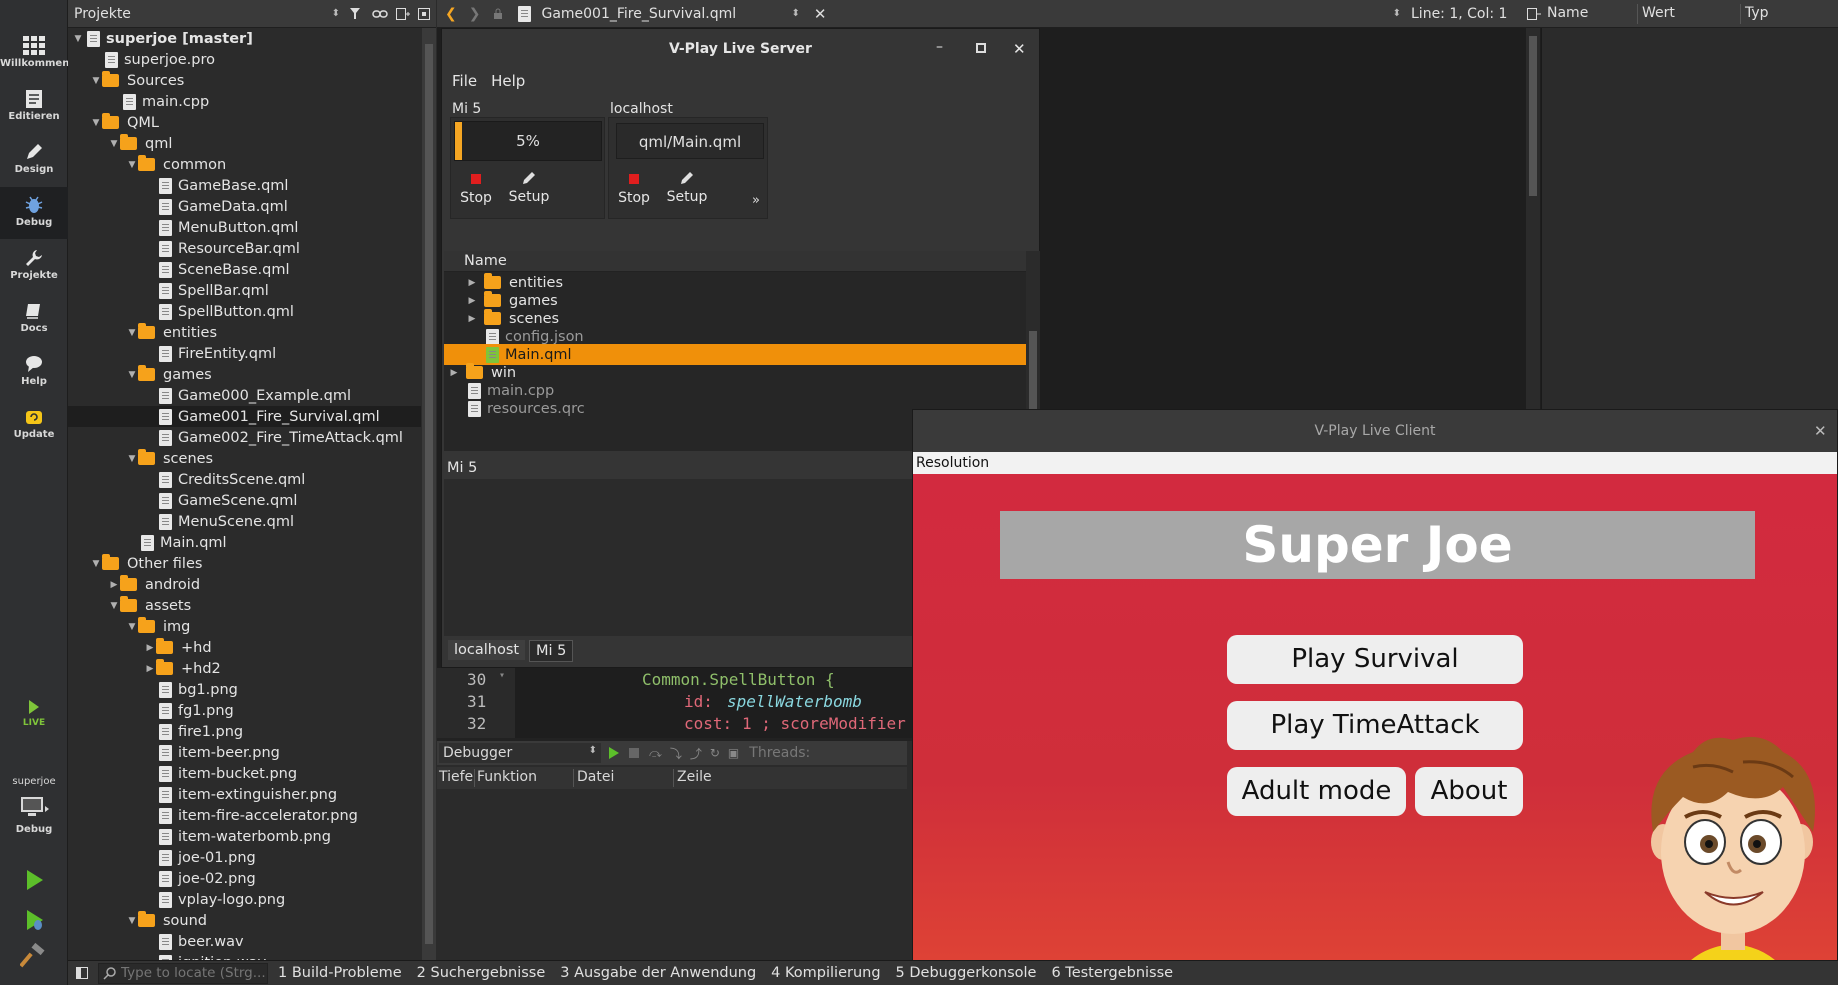 The width and height of the screenshot is (1838, 985). Describe the element at coordinates (520, 753) in the screenshot. I see `debugger-selector: Debugger ⬍` at that location.